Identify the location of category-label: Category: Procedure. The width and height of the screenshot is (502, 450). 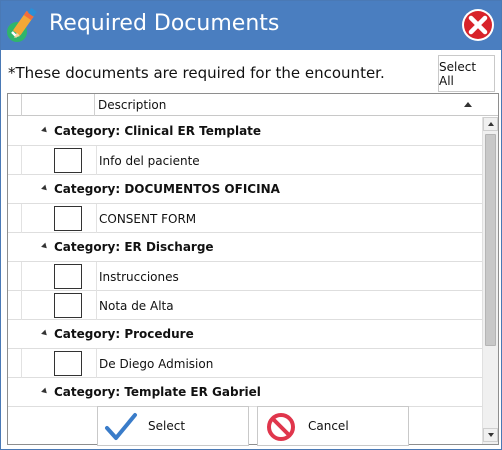
(124, 334).